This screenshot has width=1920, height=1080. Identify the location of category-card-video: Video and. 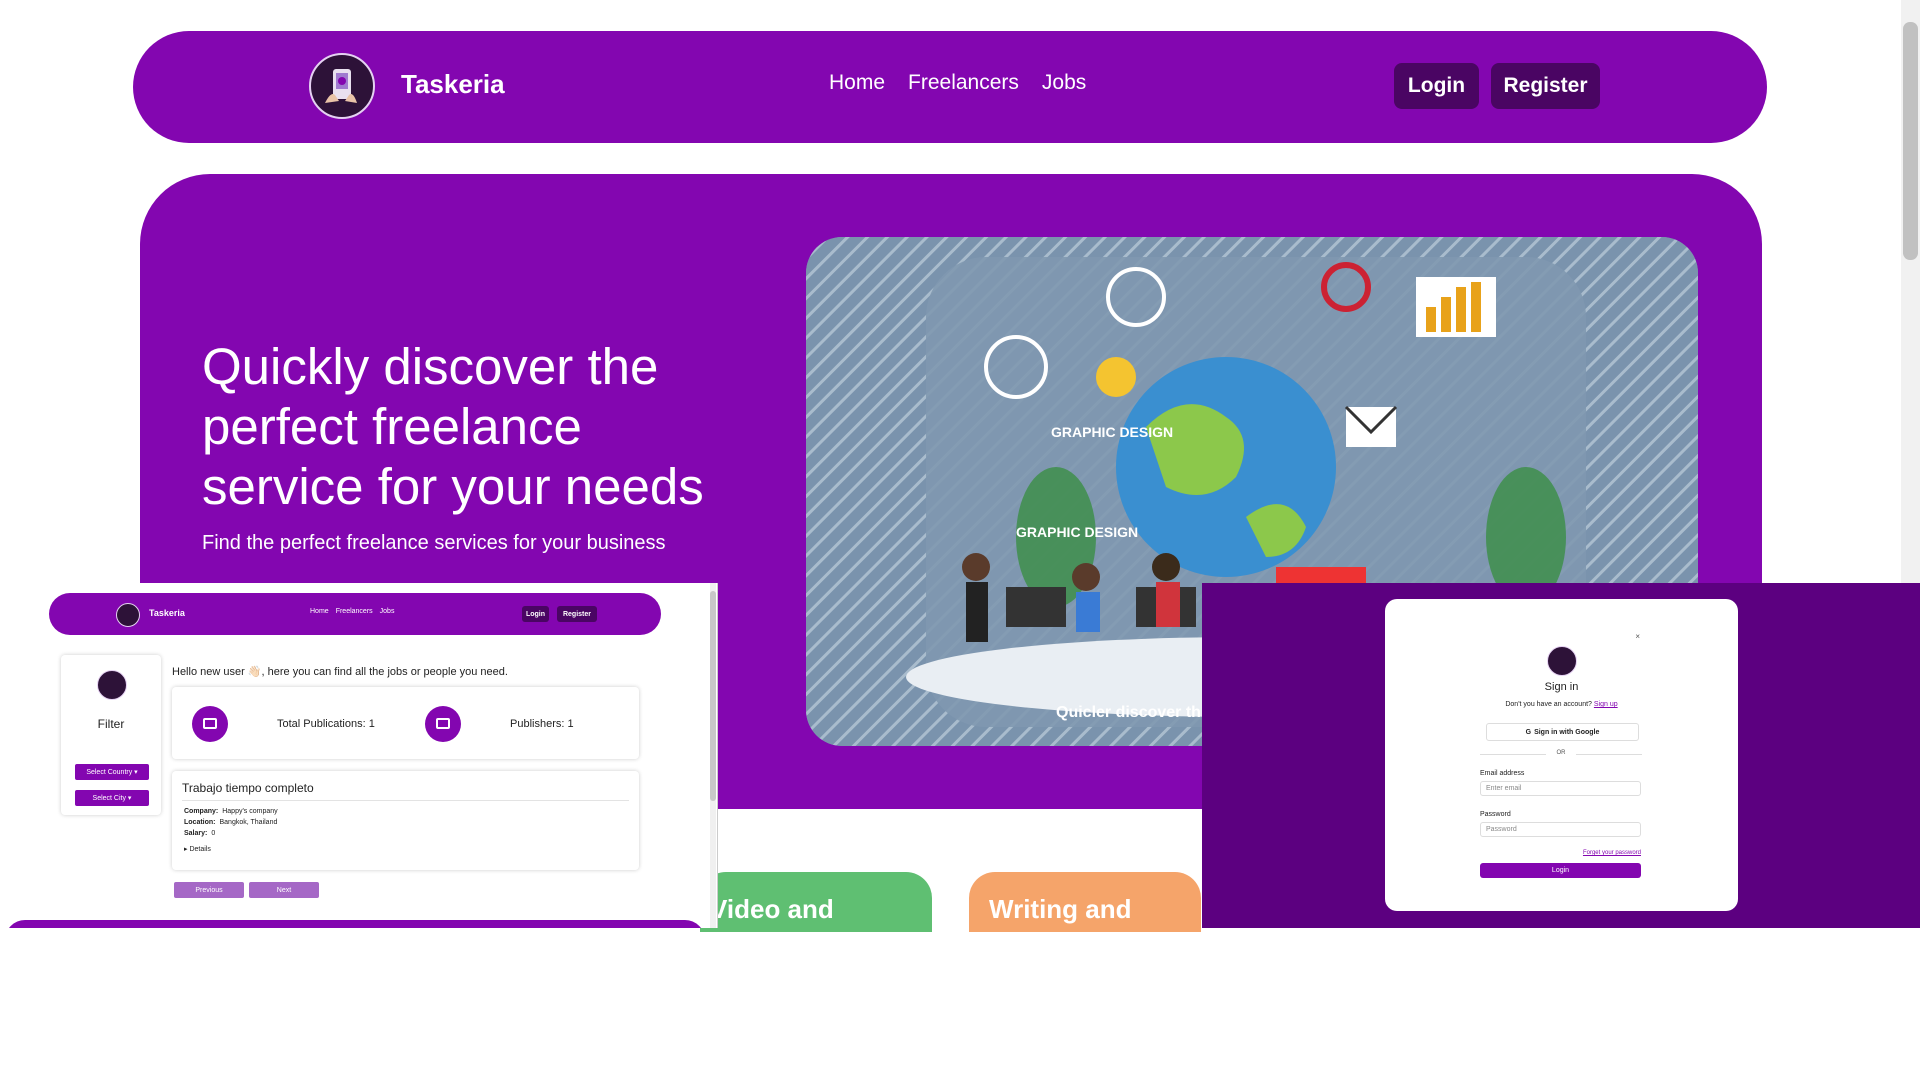
(816, 902).